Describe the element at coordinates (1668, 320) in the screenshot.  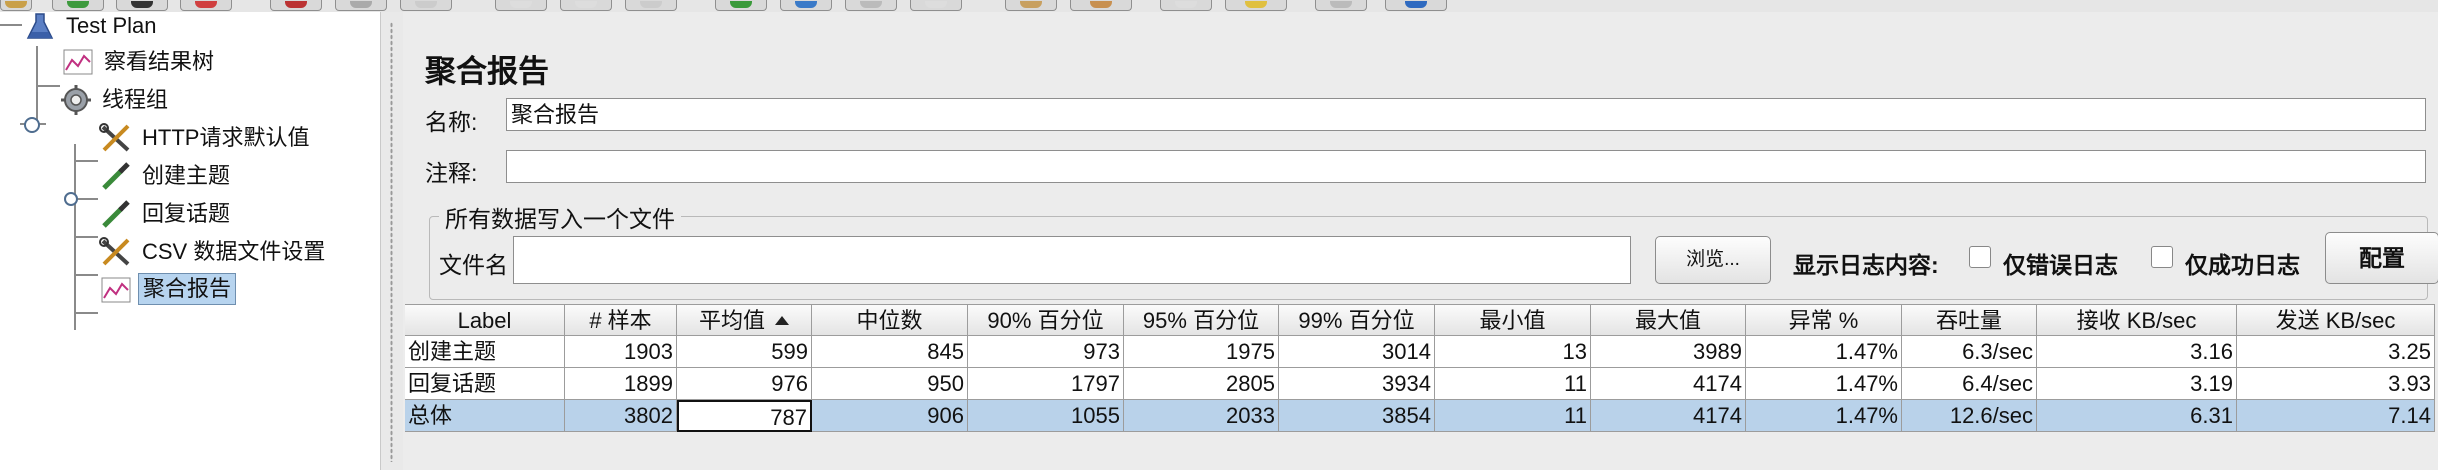
I see `column-header-max: 最大值` at that location.